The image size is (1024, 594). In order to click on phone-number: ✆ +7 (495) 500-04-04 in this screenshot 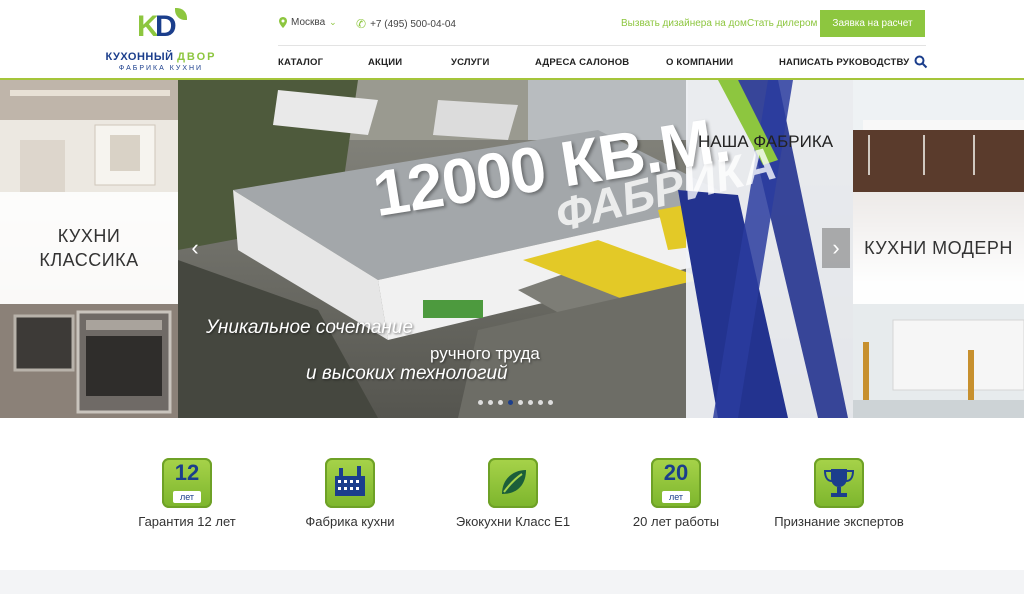, I will do `click(406, 24)`.